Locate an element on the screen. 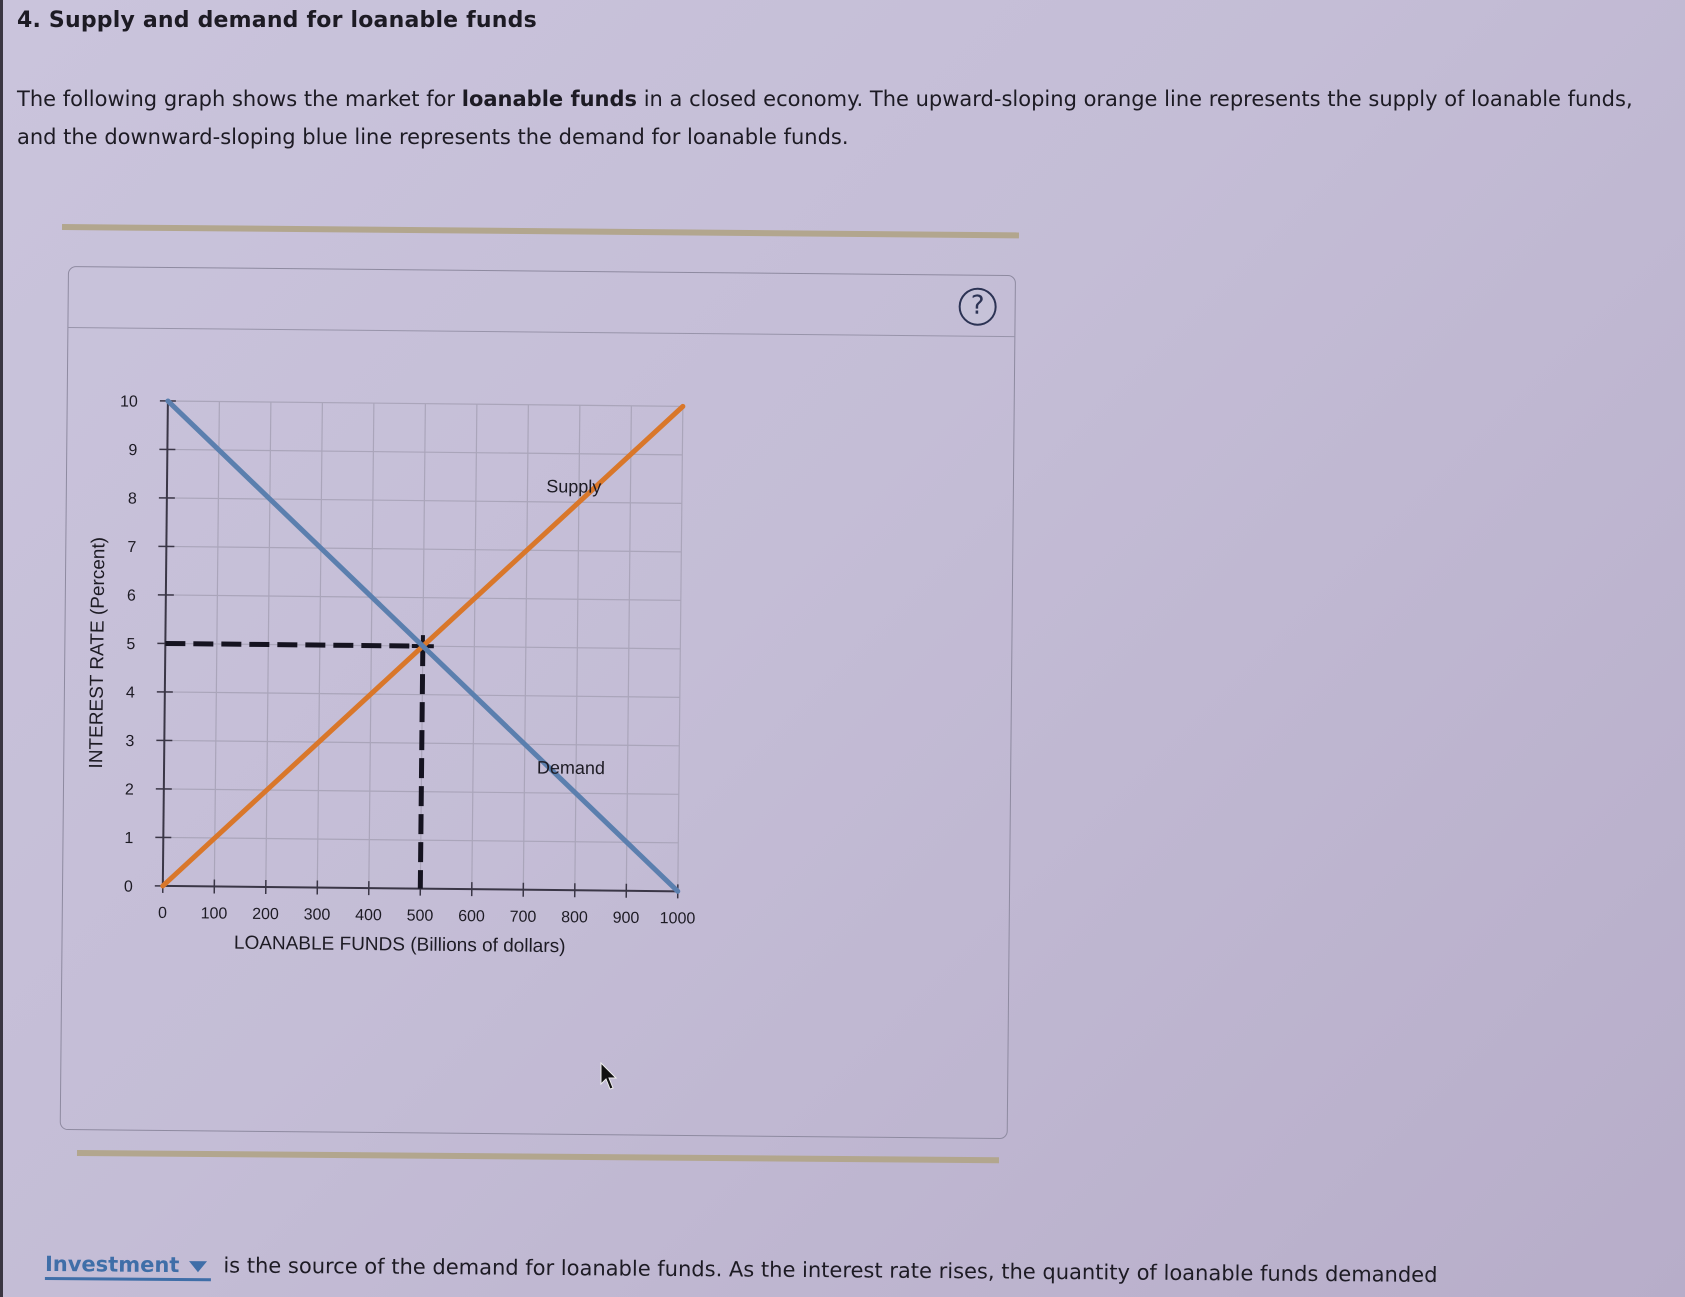  dropdown-selected-value: Investment is located at coordinates (112, 1265).